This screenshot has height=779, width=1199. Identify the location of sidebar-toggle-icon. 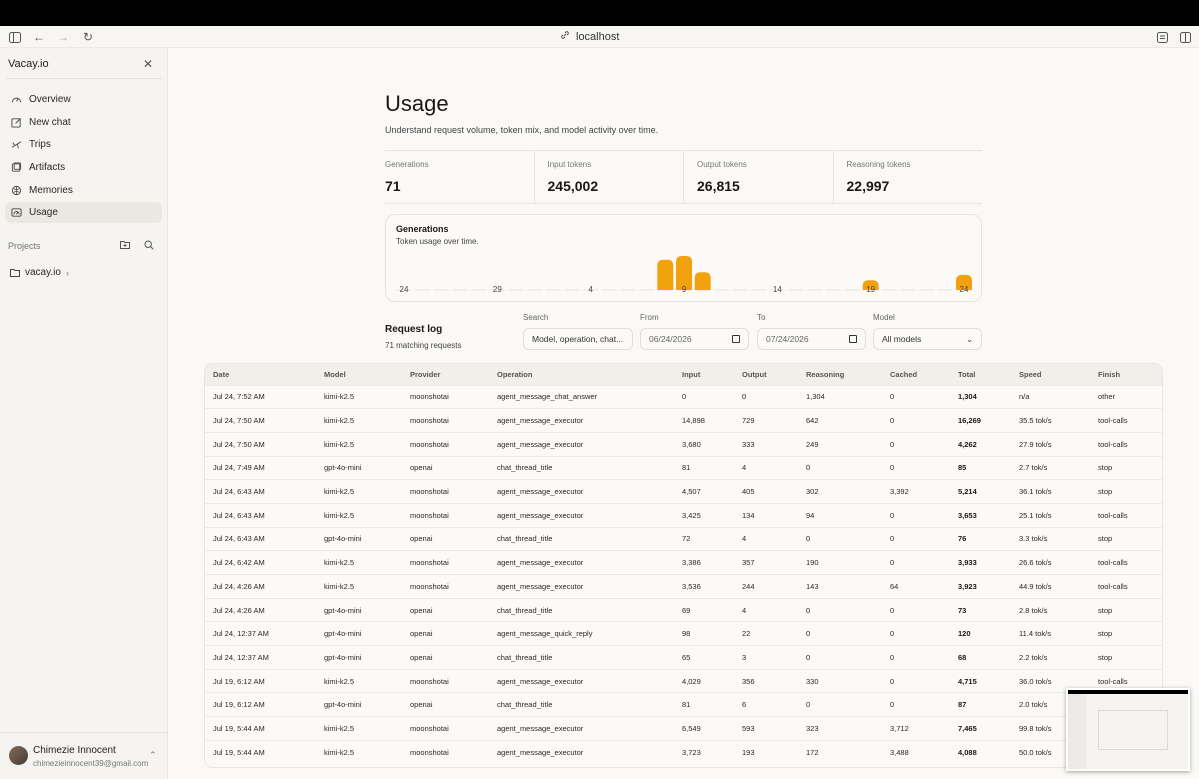
(15, 37).